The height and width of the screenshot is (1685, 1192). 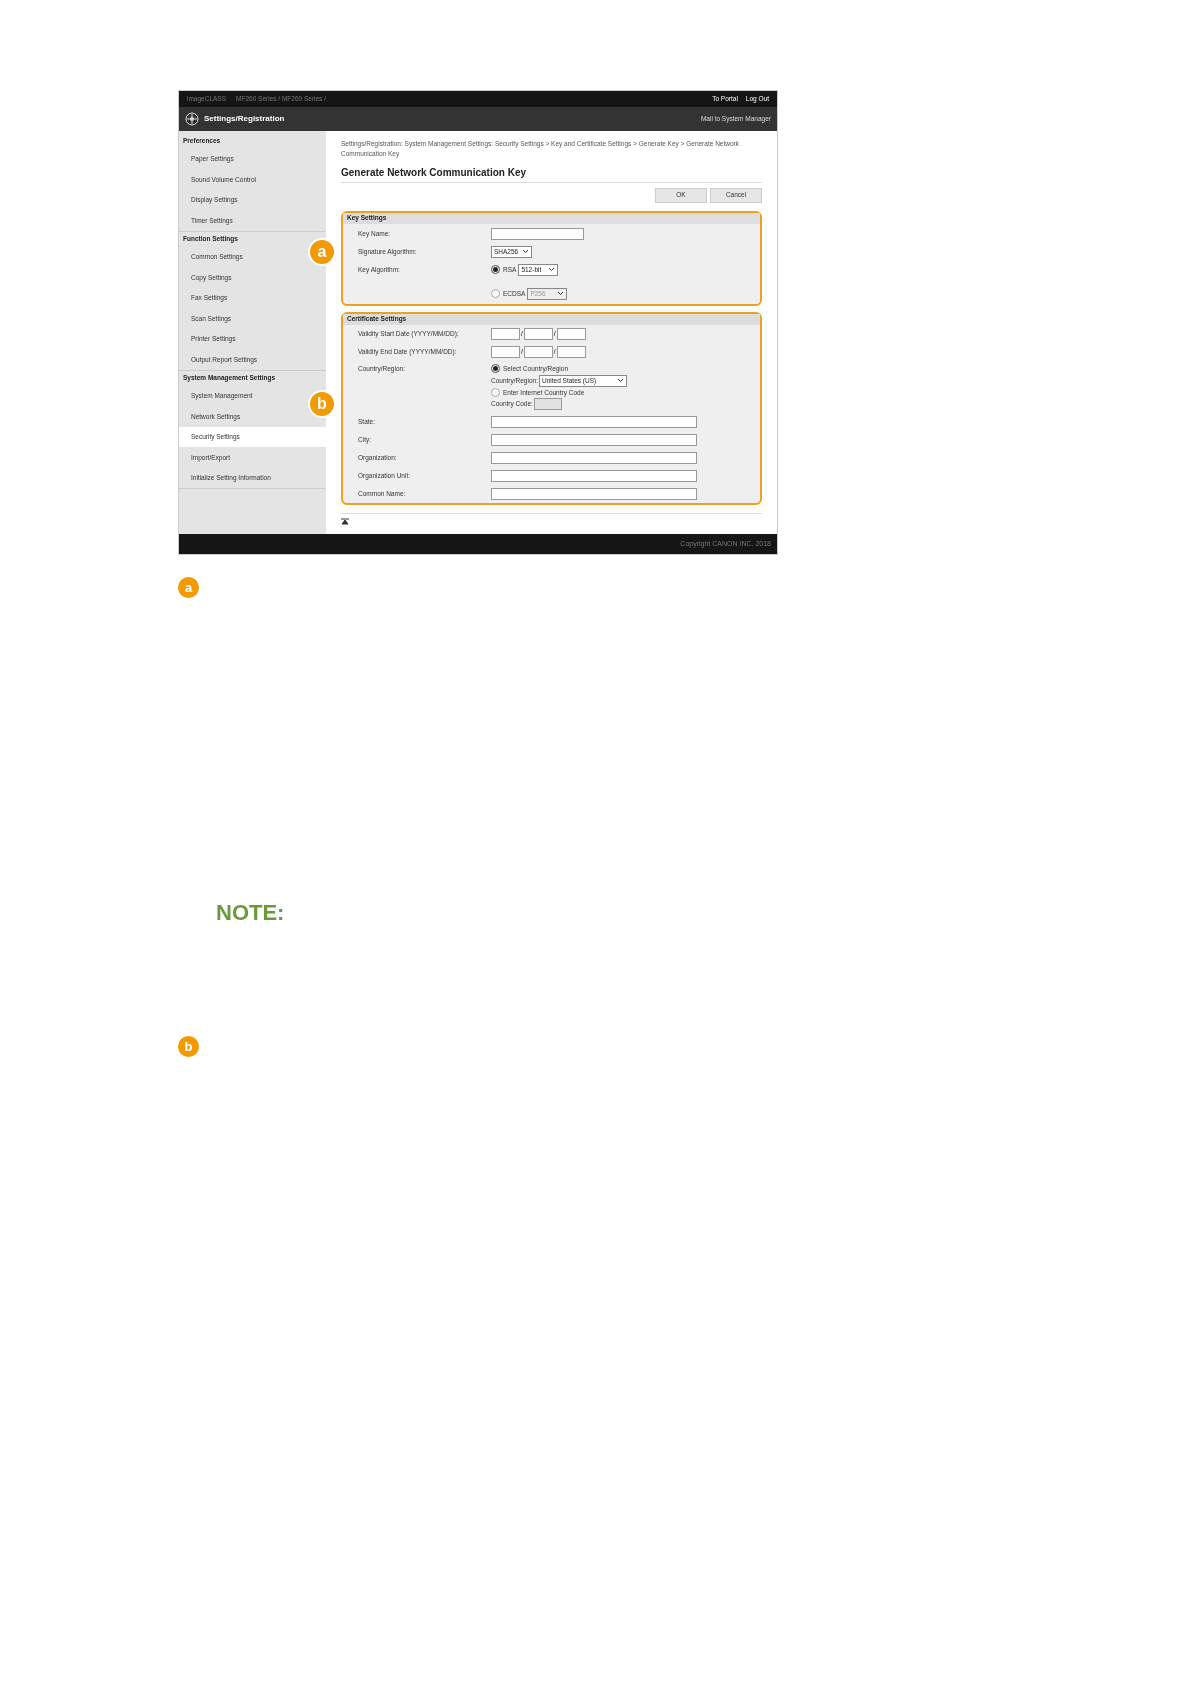 I want to click on key-name-field, so click(x=537, y=233).